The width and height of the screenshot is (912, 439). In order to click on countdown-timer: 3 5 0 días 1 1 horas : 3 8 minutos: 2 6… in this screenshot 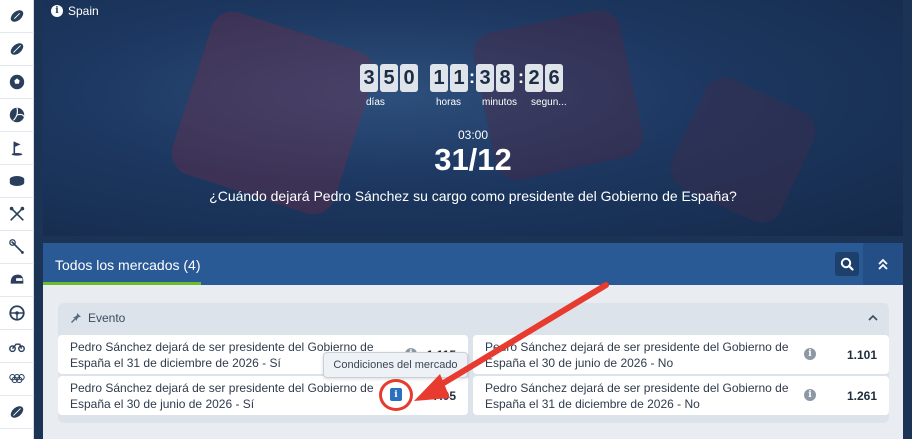, I will do `click(463, 86)`.